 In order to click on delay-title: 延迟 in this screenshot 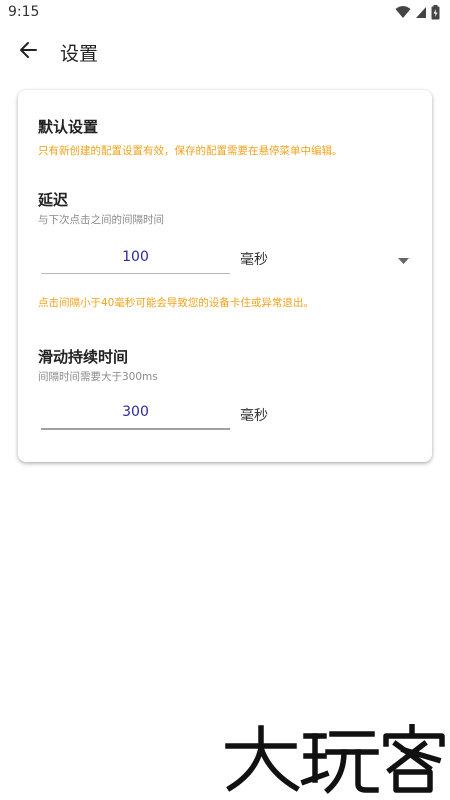, I will do `click(53, 200)`.